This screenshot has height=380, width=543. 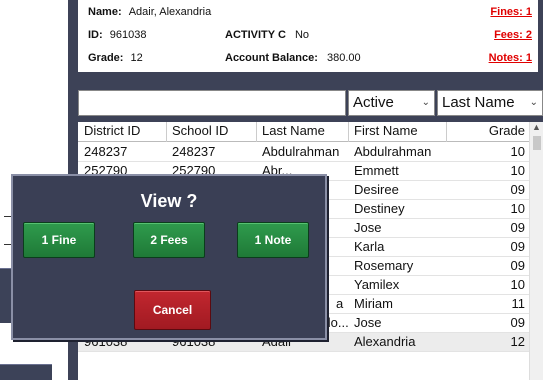 What do you see at coordinates (385, 341) in the screenshot?
I see `cell-first-name: Alexandria` at bounding box center [385, 341].